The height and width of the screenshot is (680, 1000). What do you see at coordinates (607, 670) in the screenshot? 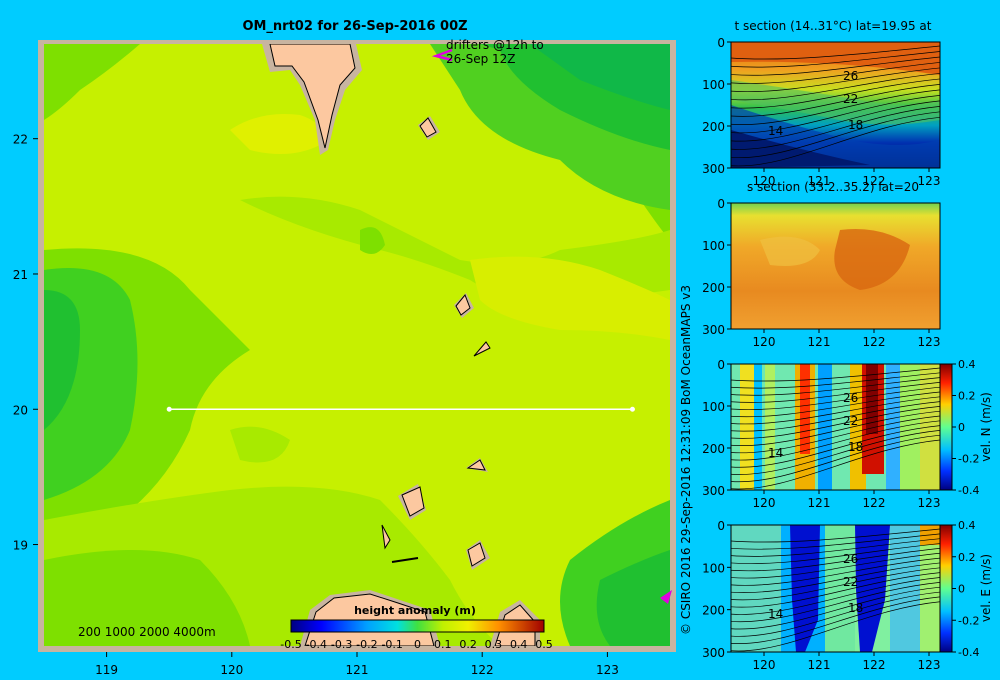
I see `map-x-tick-label: 123` at bounding box center [607, 670].